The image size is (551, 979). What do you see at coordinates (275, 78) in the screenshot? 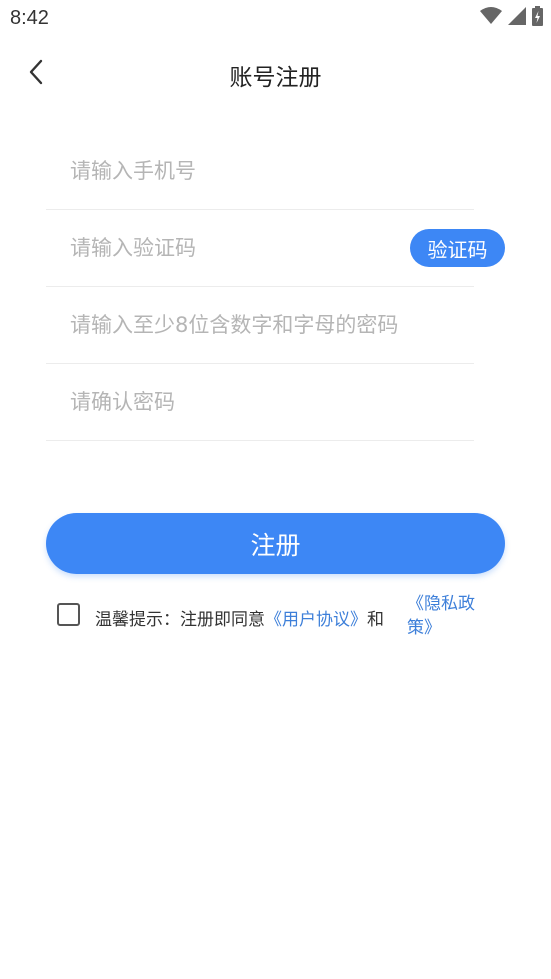
I see `page-title: 账号注册` at bounding box center [275, 78].